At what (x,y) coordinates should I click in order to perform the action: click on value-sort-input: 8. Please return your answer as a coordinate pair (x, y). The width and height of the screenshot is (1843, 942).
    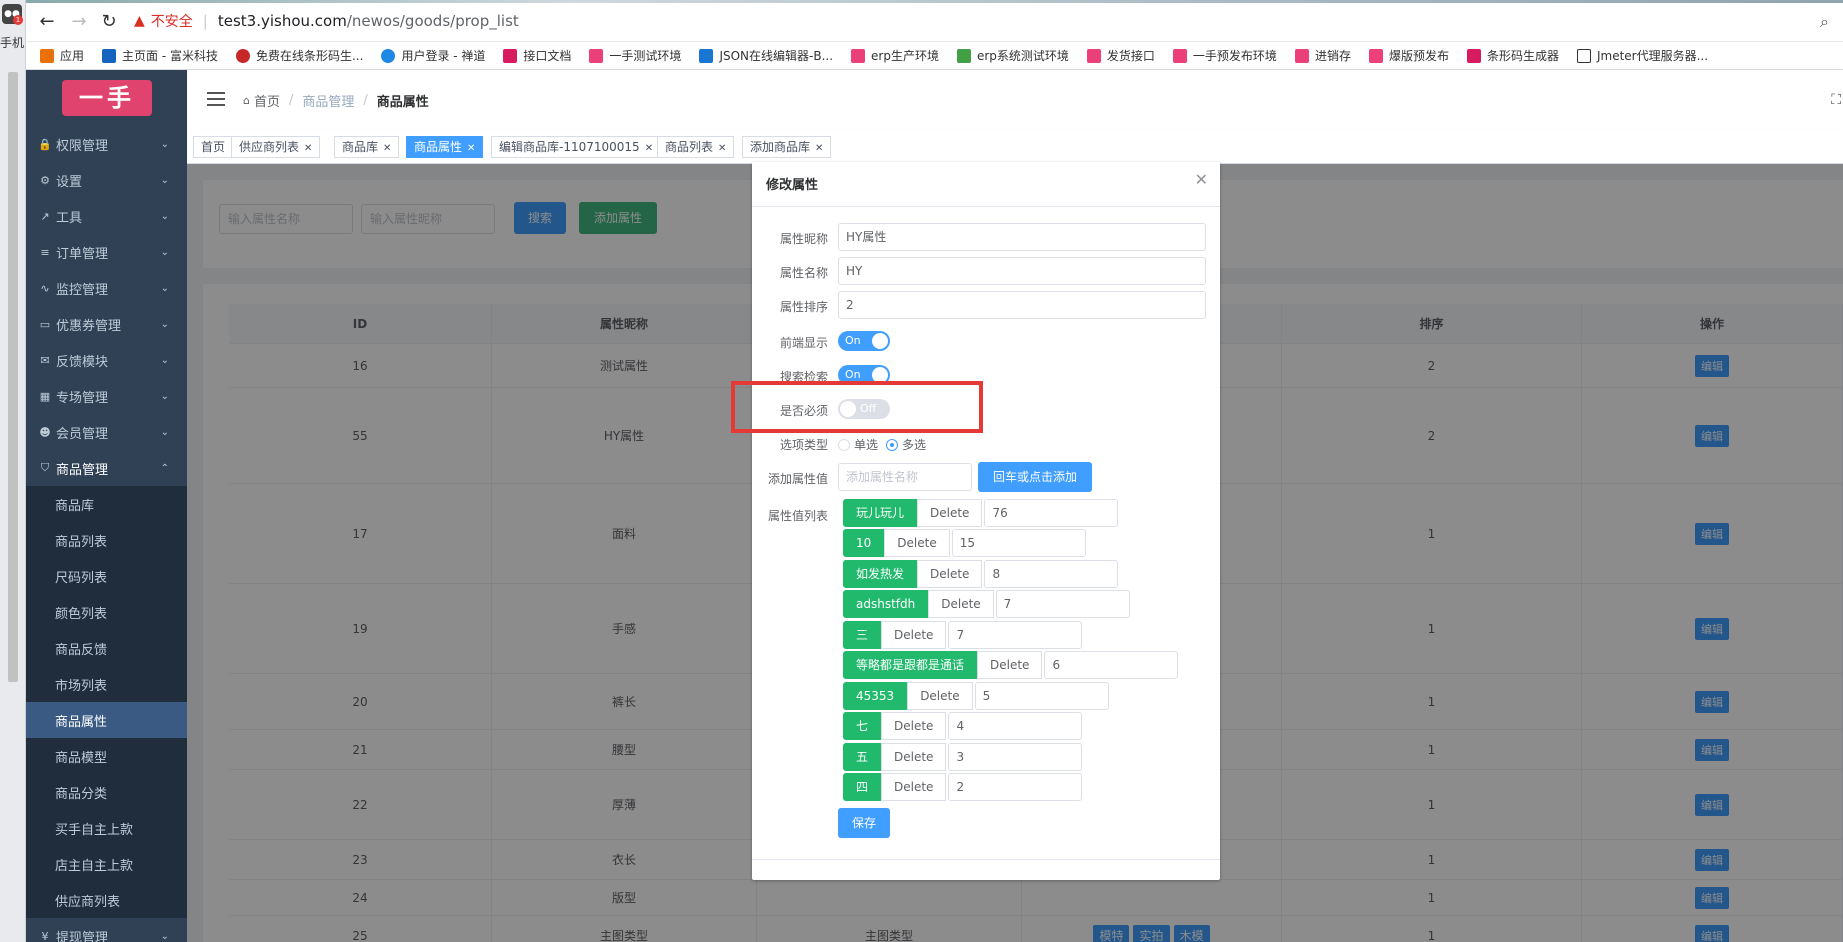
    Looking at the image, I should click on (1051, 574).